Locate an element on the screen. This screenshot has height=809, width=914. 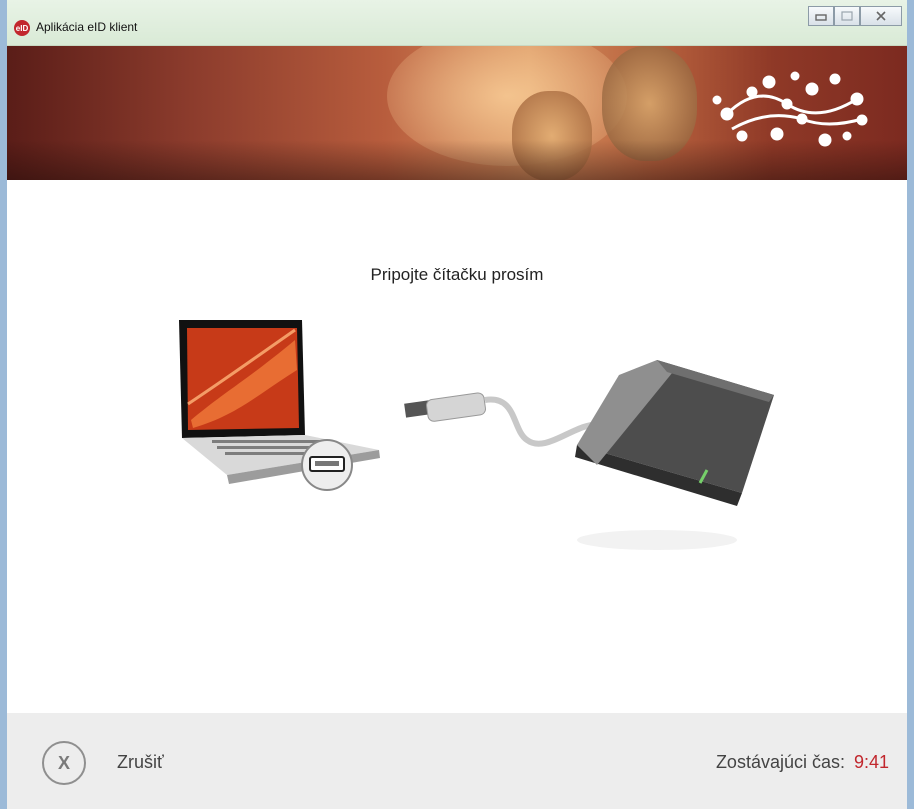
maximize-button is located at coordinates (847, 16).